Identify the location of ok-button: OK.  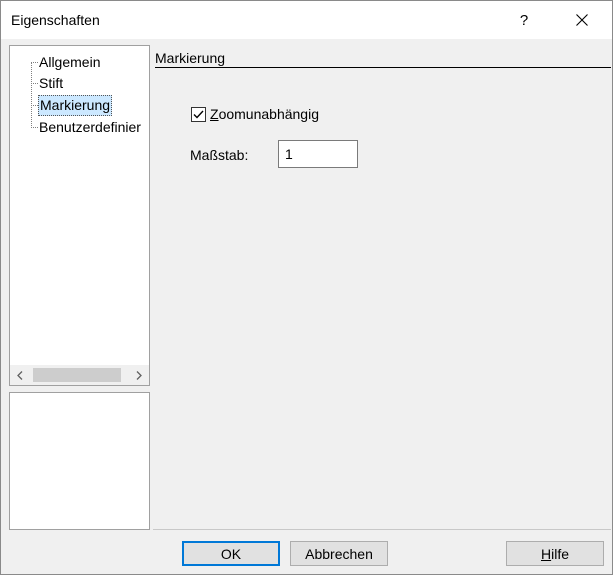
(231, 553).